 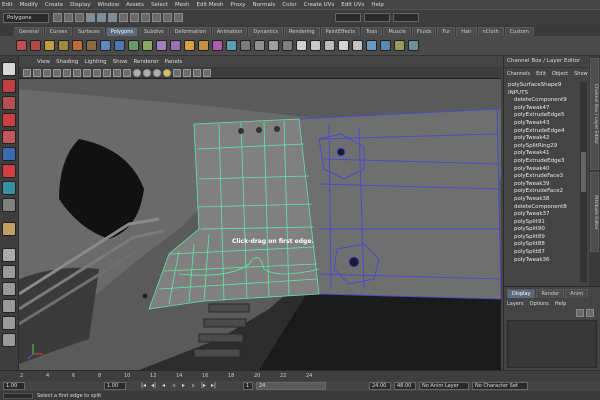 What do you see at coordinates (289, 5) in the screenshot?
I see `menu-color: Color` at bounding box center [289, 5].